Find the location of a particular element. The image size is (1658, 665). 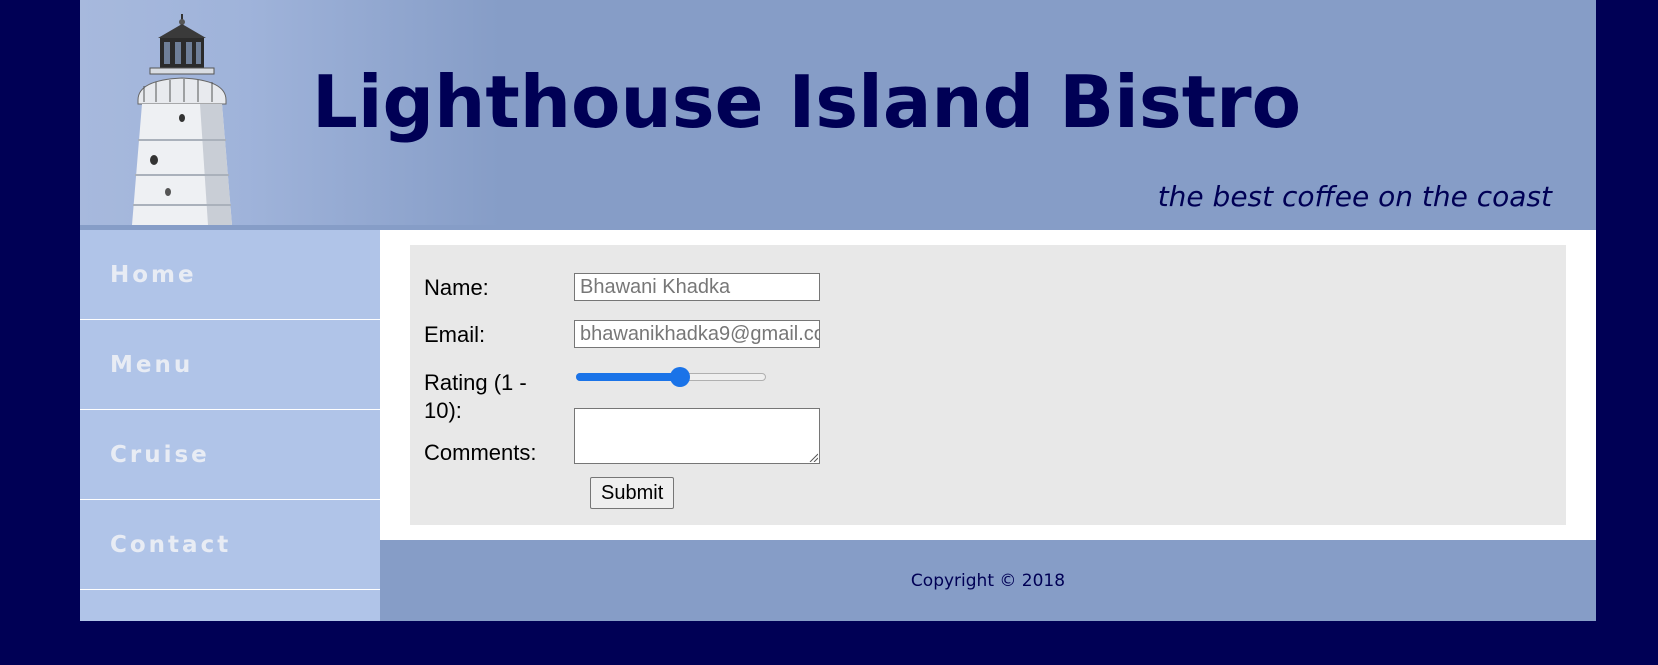

nav-link-menu: Menu is located at coordinates (136, 365).